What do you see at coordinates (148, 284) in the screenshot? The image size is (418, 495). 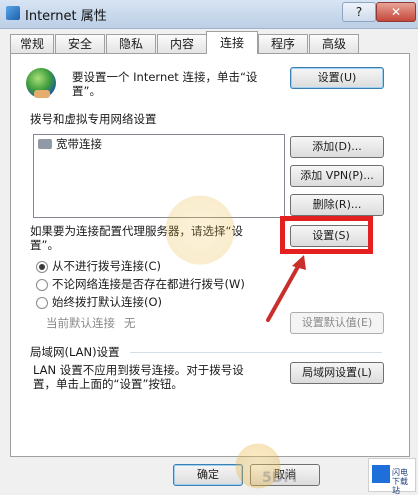 I see `radio-whenever-label: 不论网络连接是否存在都进行拨号(W)` at bounding box center [148, 284].